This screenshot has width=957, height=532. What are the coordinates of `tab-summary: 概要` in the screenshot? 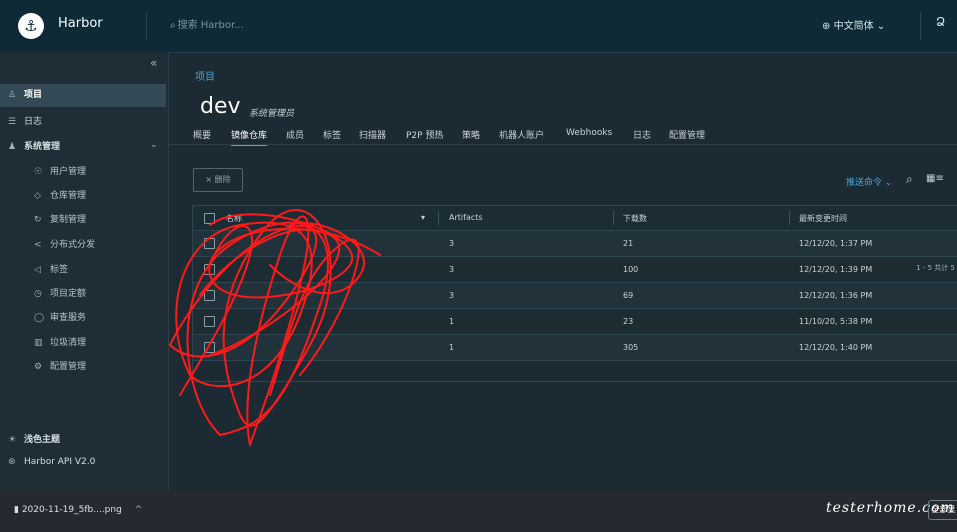 It's located at (202, 134).